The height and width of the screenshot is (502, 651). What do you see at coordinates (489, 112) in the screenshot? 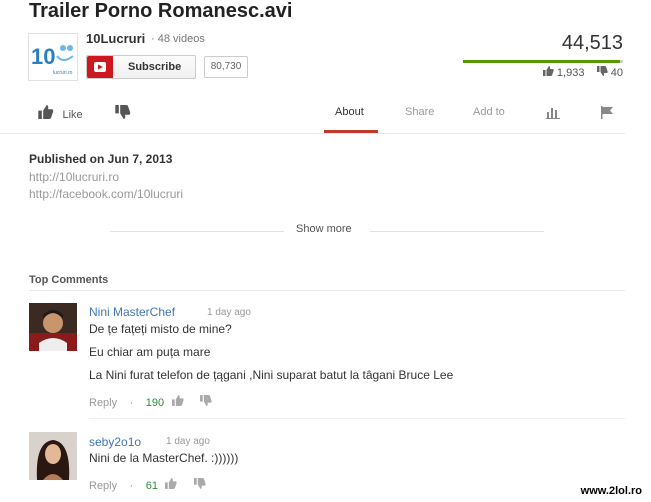
I see `tab-add-to: Add to` at bounding box center [489, 112].